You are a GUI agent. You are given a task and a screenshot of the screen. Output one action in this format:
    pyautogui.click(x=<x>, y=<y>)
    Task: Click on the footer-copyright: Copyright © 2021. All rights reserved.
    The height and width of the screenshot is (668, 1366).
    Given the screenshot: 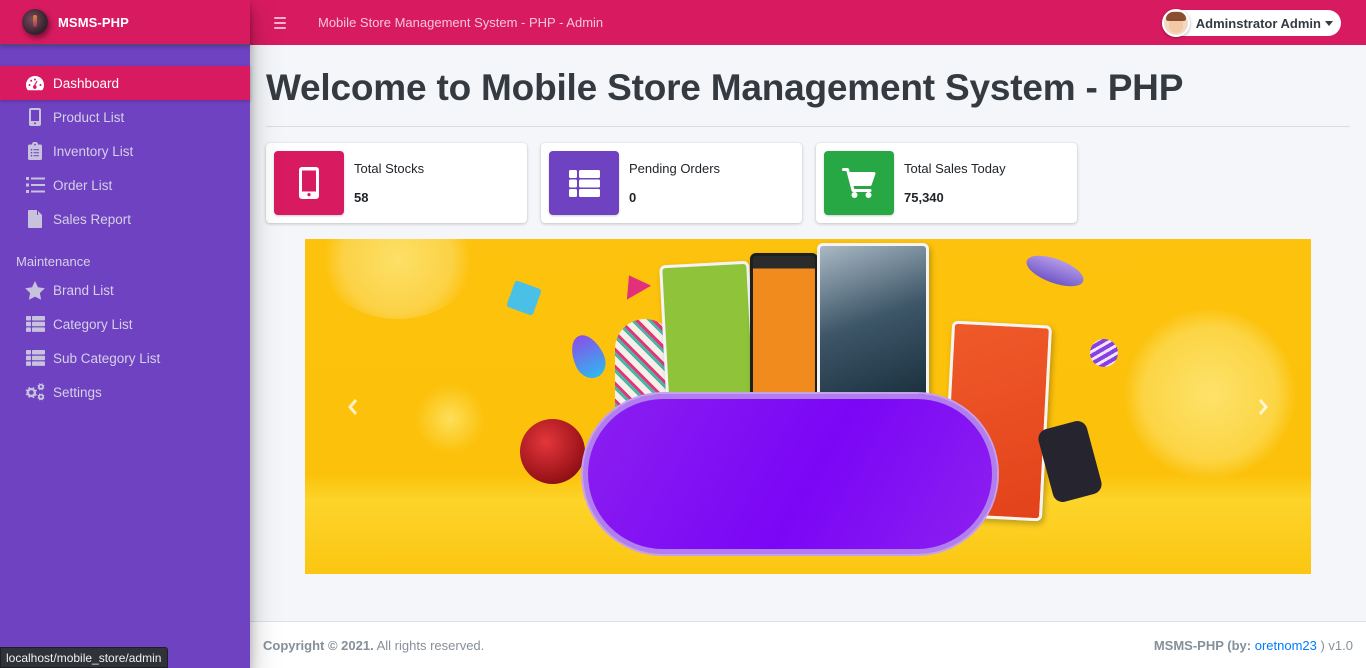 What is the action you would take?
    pyautogui.click(x=373, y=645)
    